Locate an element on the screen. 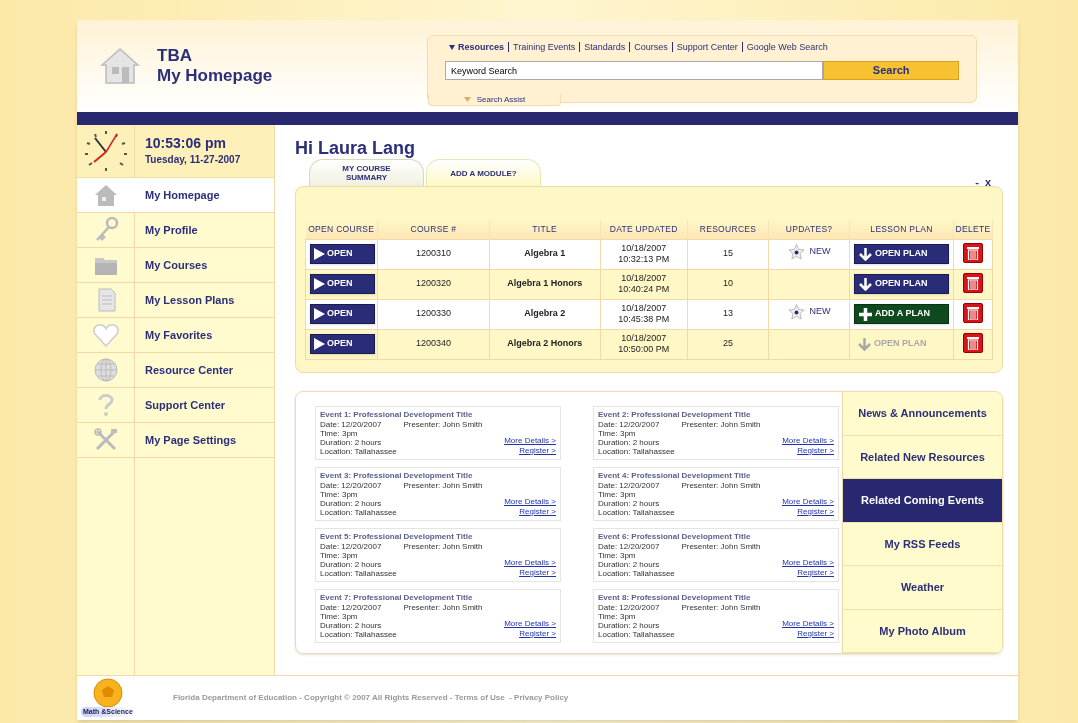  nav-item: My Favorites is located at coordinates (175, 335).